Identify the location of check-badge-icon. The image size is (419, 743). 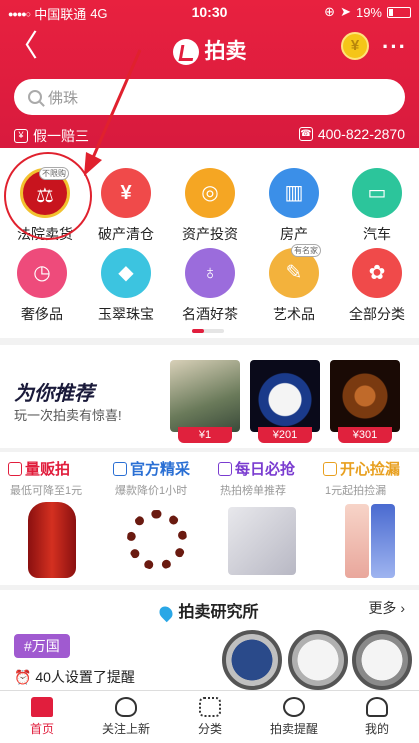
(120, 468).